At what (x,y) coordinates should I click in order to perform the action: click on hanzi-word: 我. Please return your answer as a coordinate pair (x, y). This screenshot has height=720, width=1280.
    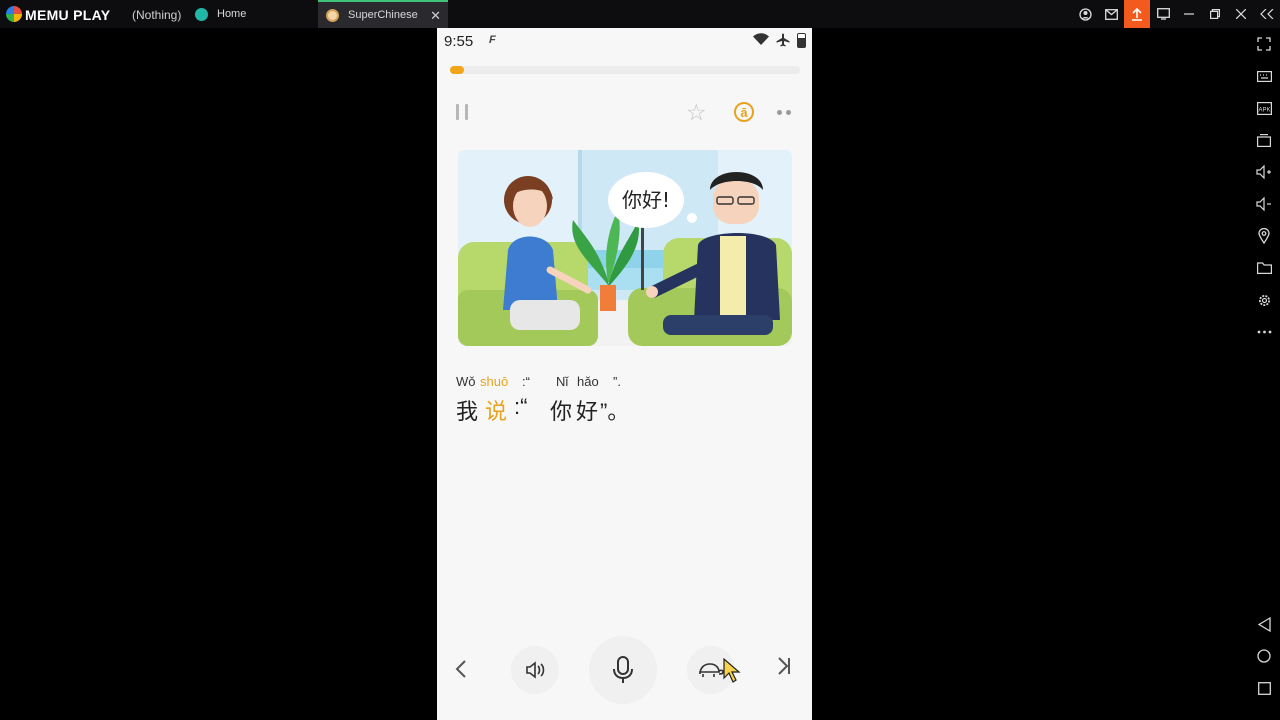
    Looking at the image, I should click on (467, 410).